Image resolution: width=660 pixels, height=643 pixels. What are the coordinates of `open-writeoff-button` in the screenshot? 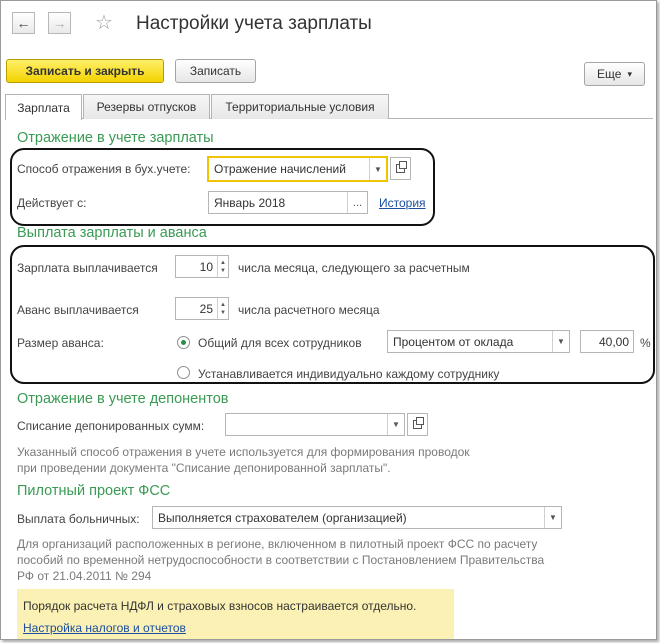 It's located at (417, 424).